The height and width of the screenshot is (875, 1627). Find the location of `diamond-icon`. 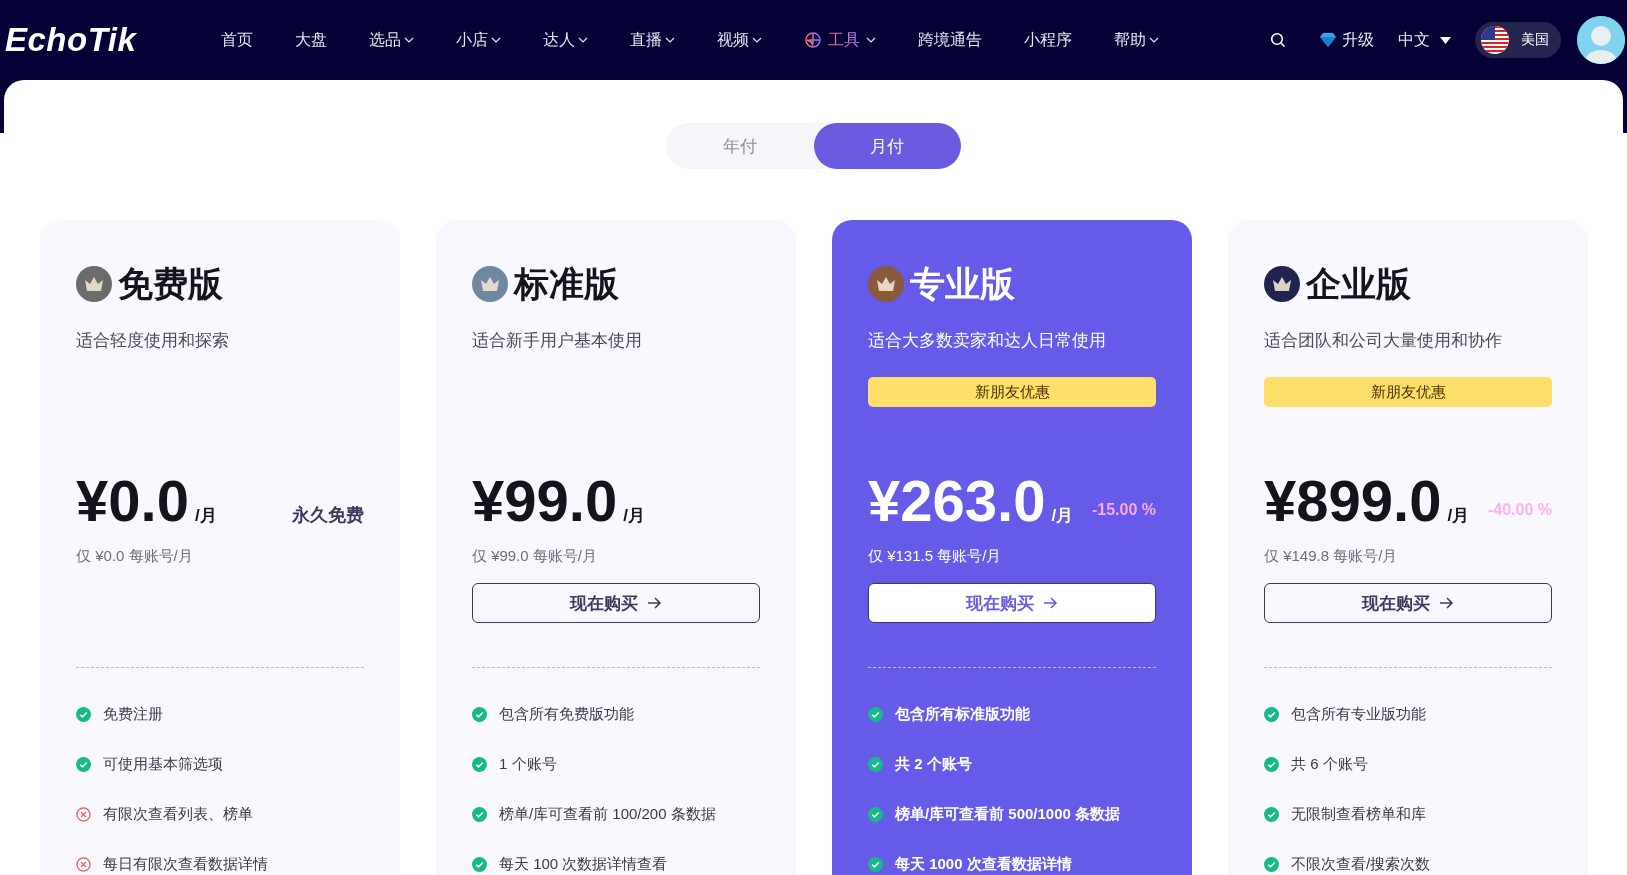

diamond-icon is located at coordinates (1328, 40).